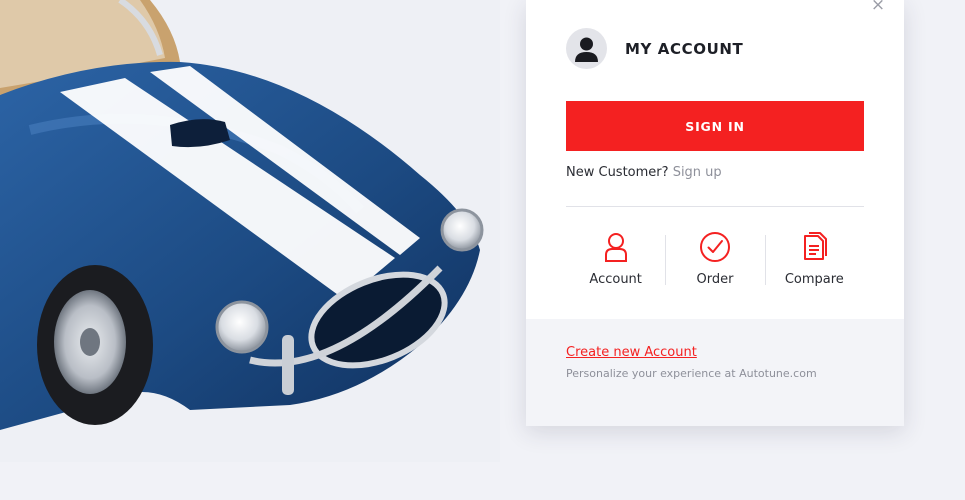 This screenshot has width=965, height=500. I want to click on check-circle-icon, so click(714, 247).